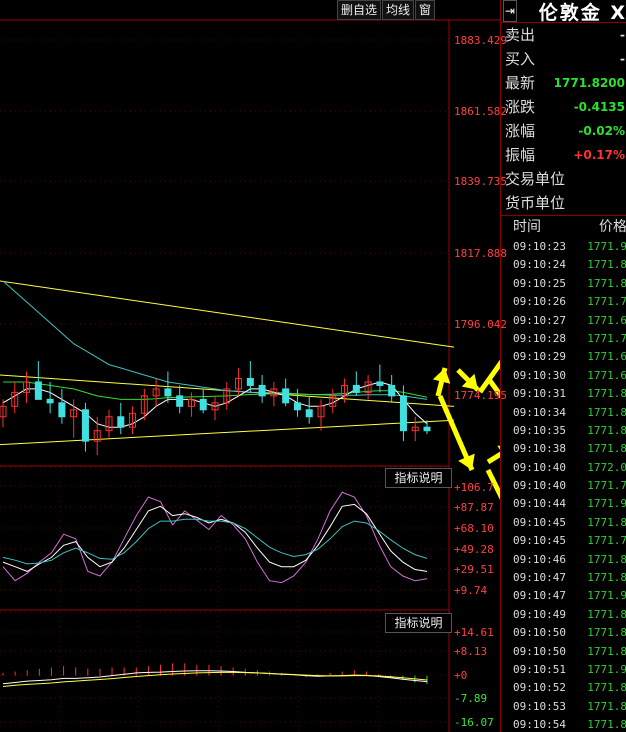  I want to click on quote-value: +0.17%, so click(599, 155).